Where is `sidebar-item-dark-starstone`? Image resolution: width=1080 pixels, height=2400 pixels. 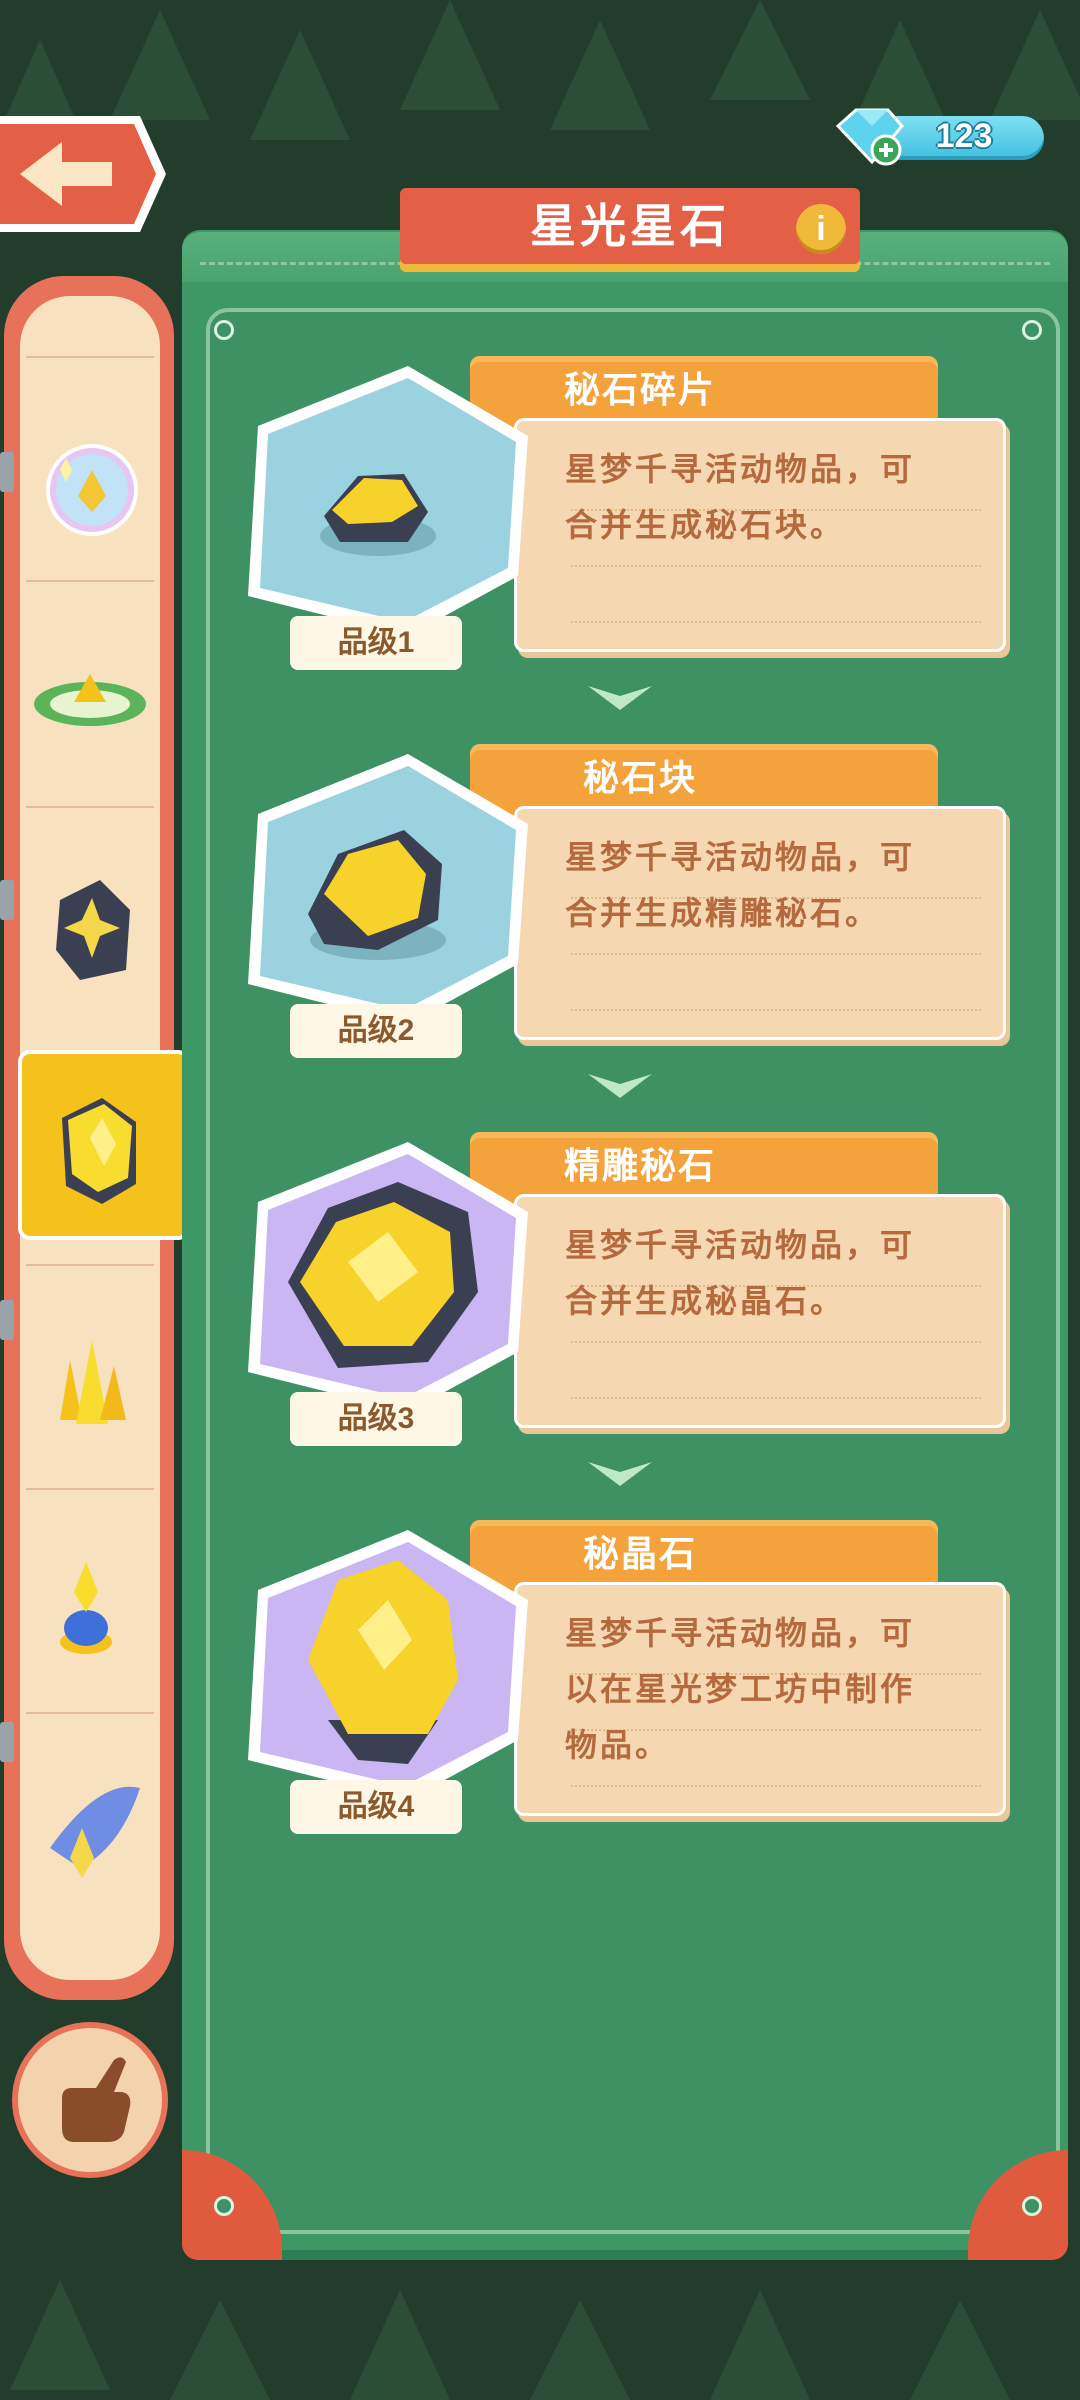 sidebar-item-dark-starstone is located at coordinates (90, 920).